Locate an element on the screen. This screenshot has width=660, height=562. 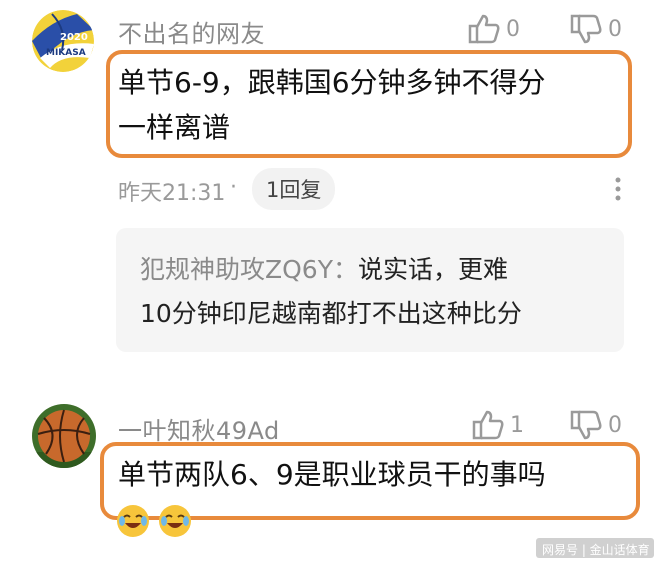
avatar: 2020 MIKASA is located at coordinates (63, 41).